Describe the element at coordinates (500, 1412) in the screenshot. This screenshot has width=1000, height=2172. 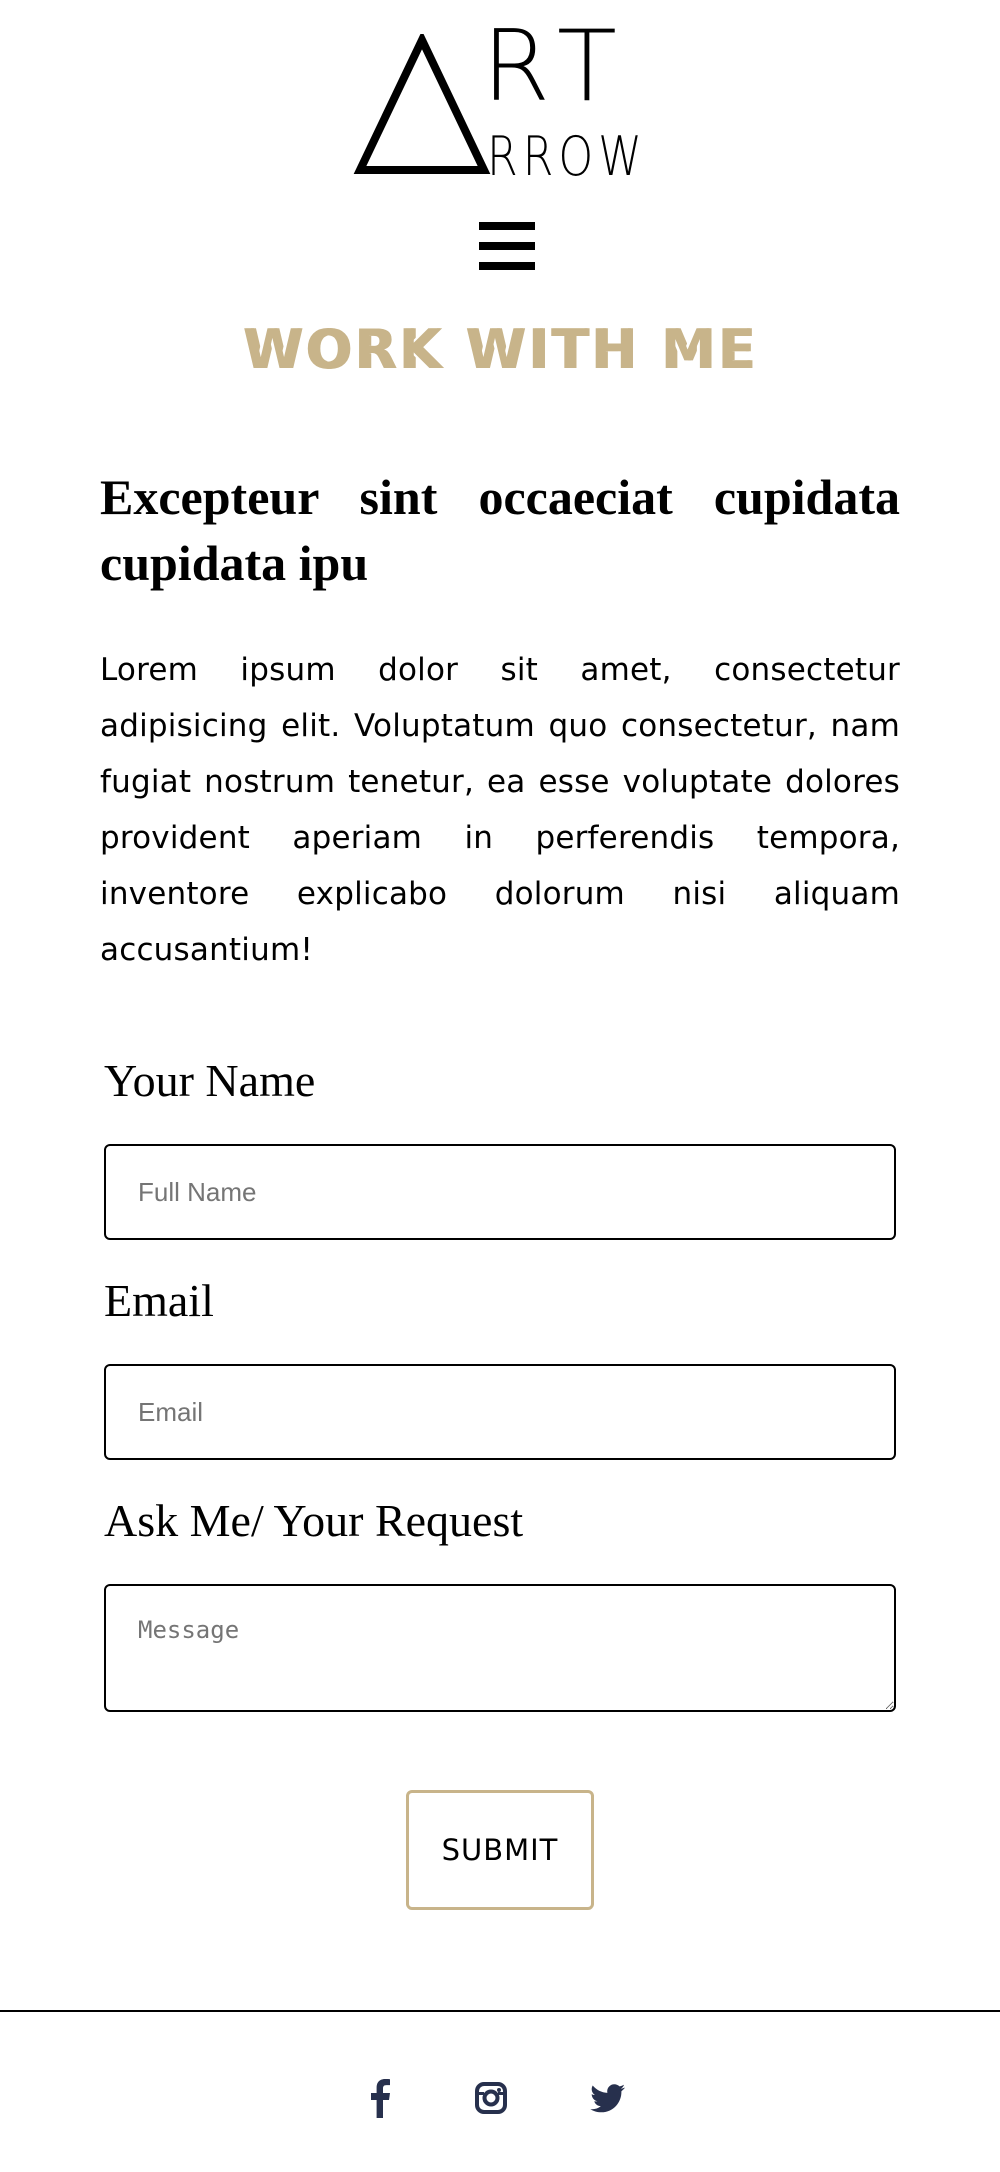
I see `email-input` at that location.